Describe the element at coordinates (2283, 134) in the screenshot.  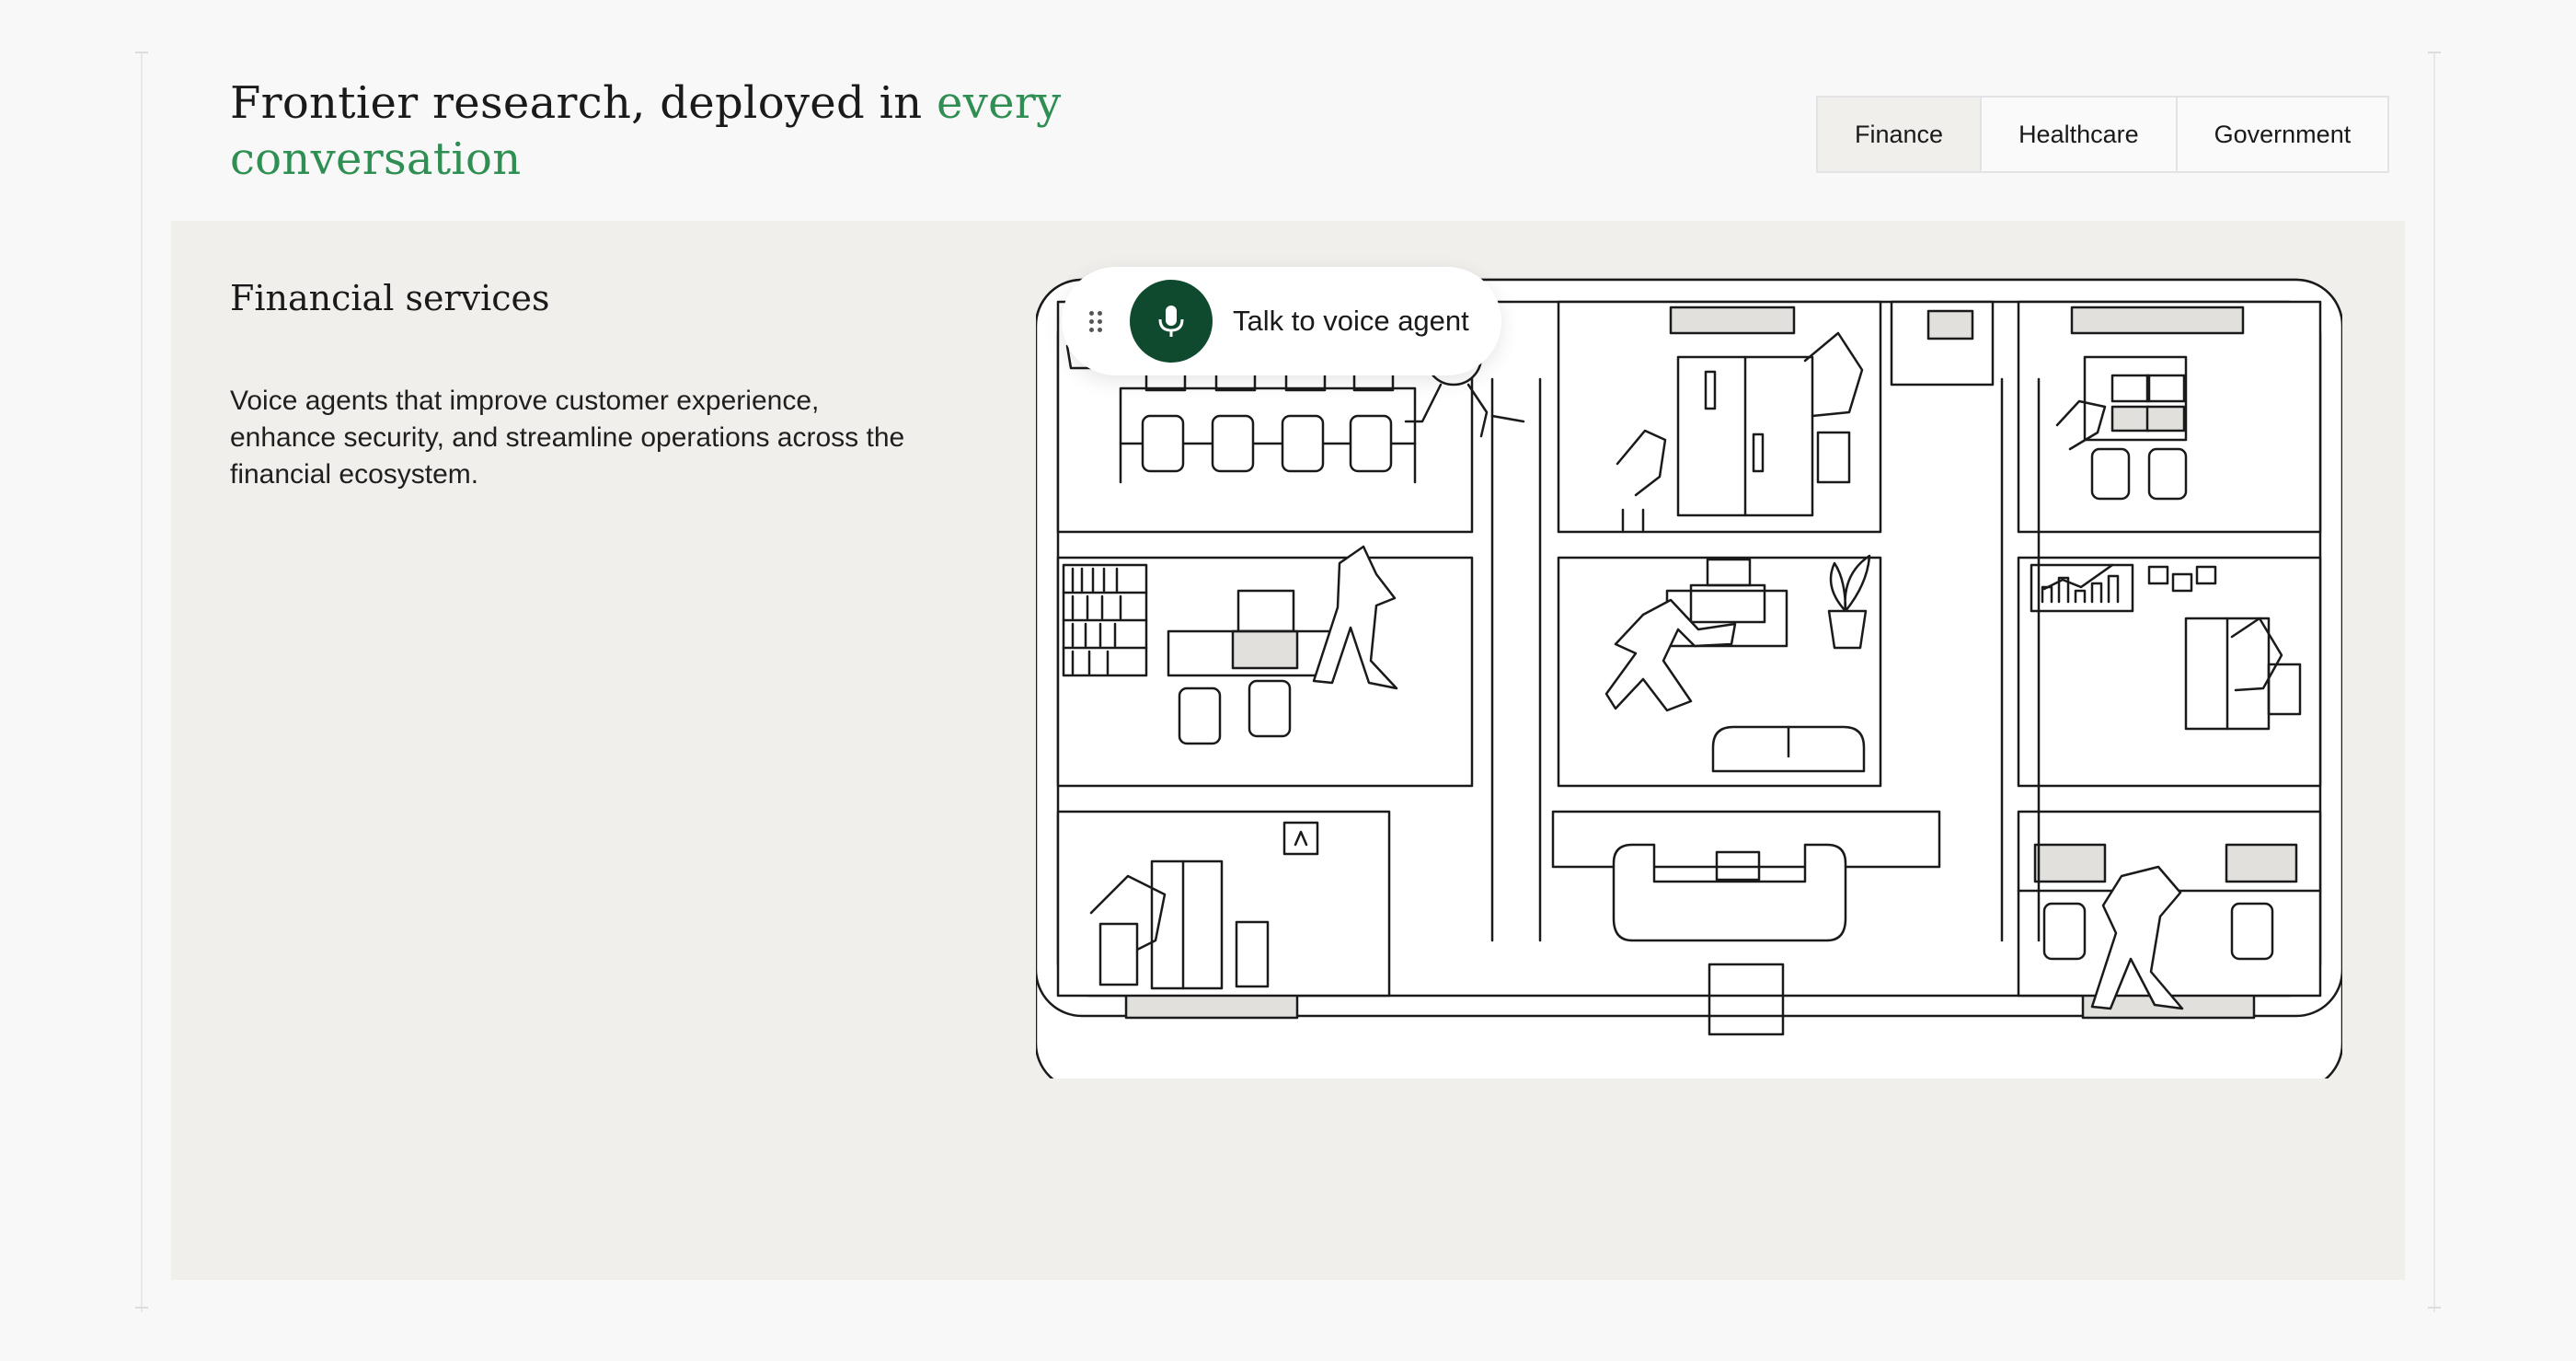
I see `tab-government: Government` at that location.